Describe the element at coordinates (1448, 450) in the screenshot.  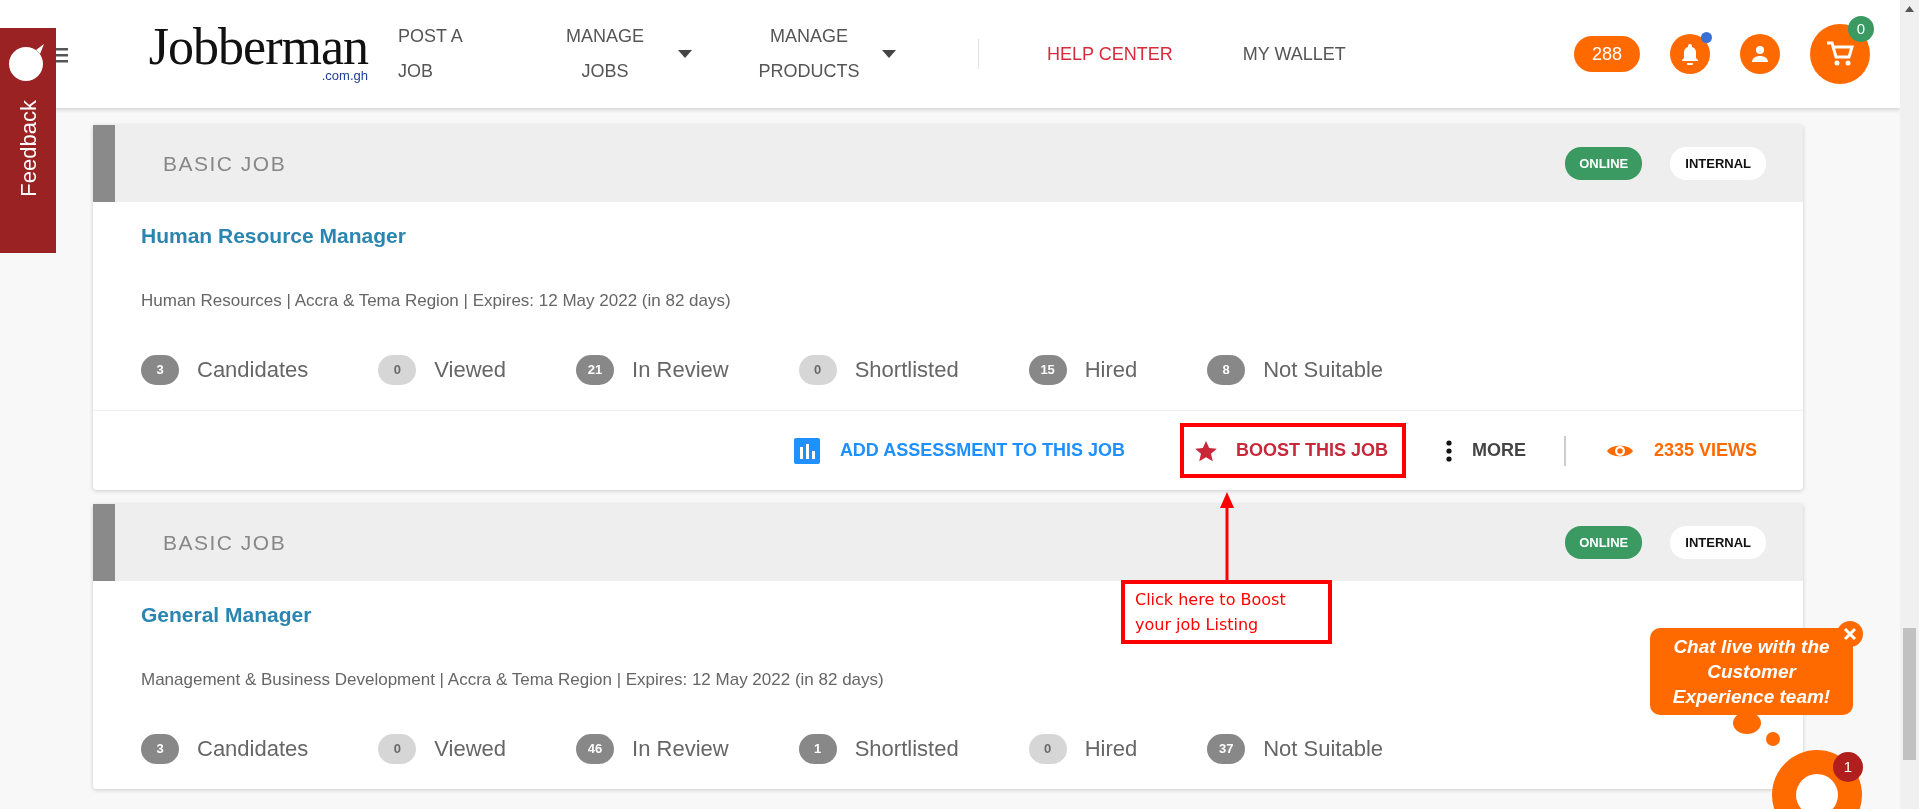
I see `more-icon` at that location.